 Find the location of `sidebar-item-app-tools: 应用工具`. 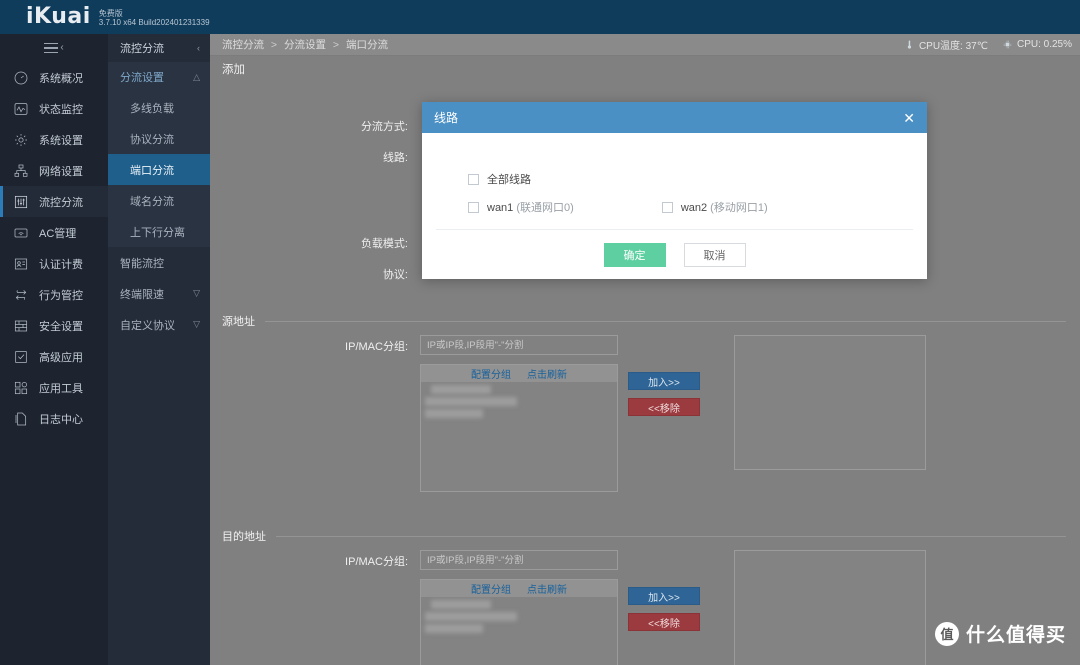

sidebar-item-app-tools: 应用工具 is located at coordinates (54, 387).